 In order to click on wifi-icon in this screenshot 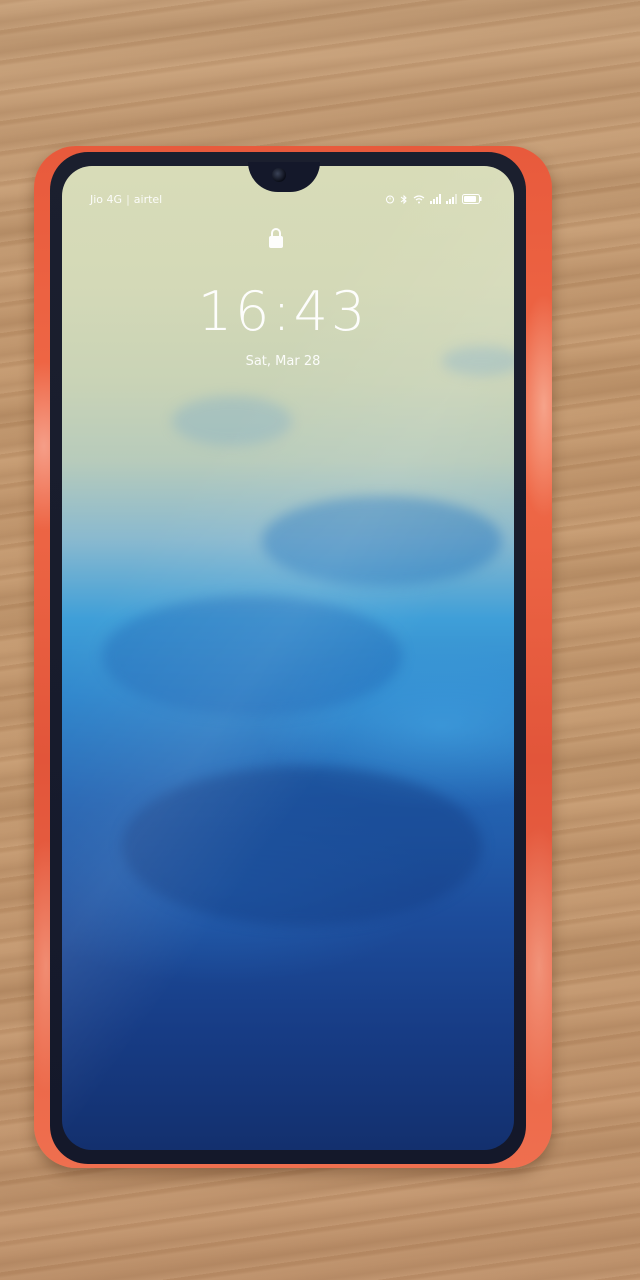, I will do `click(419, 199)`.